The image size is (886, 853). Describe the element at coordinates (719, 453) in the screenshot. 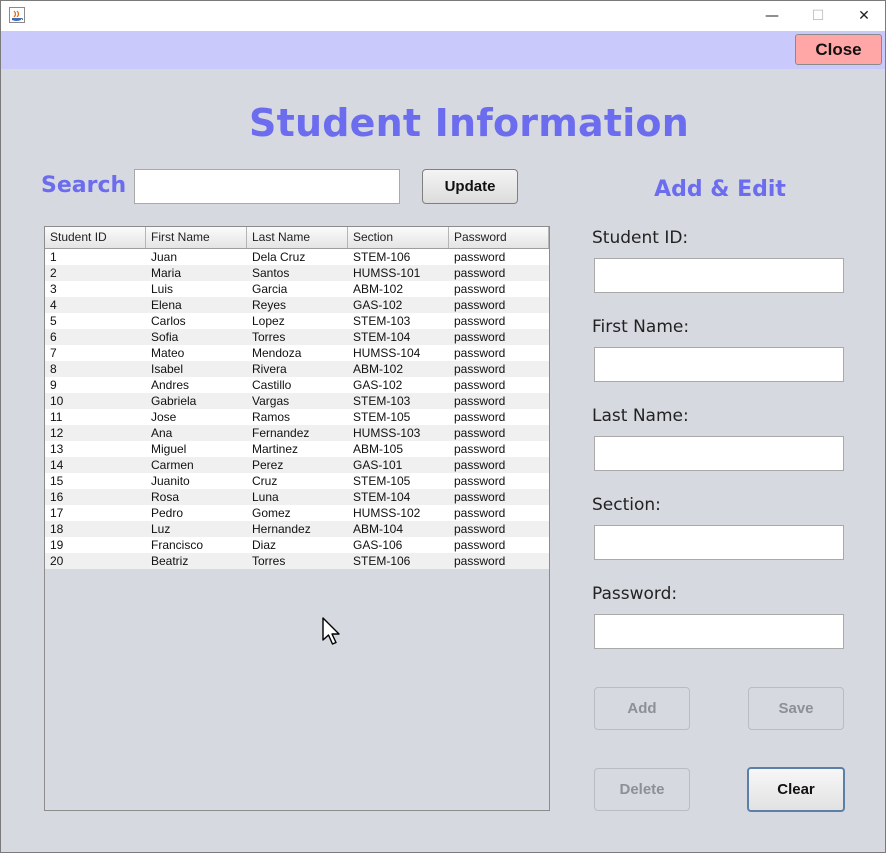

I see `last-name-field` at that location.